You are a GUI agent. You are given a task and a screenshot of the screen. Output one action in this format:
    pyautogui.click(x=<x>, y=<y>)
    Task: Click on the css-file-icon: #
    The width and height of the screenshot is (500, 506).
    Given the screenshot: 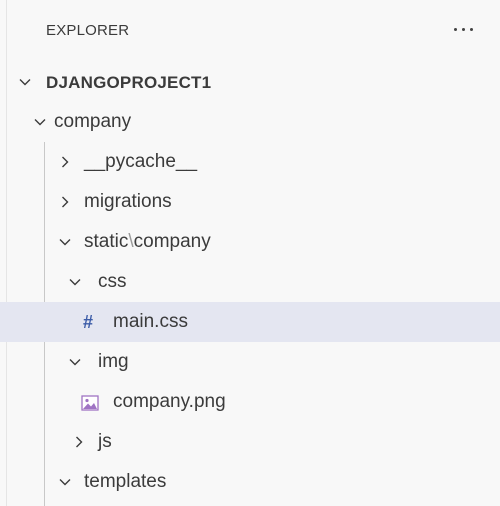 What is the action you would take?
    pyautogui.click(x=88, y=322)
    